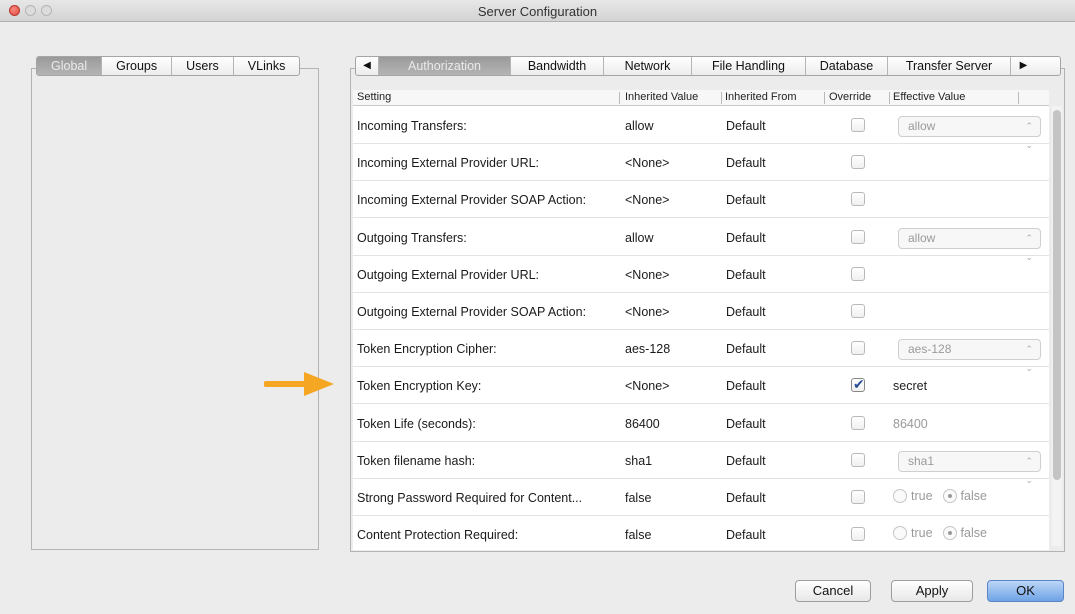 The width and height of the screenshot is (1075, 614). Describe the element at coordinates (642, 423) in the screenshot. I see `inherited-value: 86400` at that location.